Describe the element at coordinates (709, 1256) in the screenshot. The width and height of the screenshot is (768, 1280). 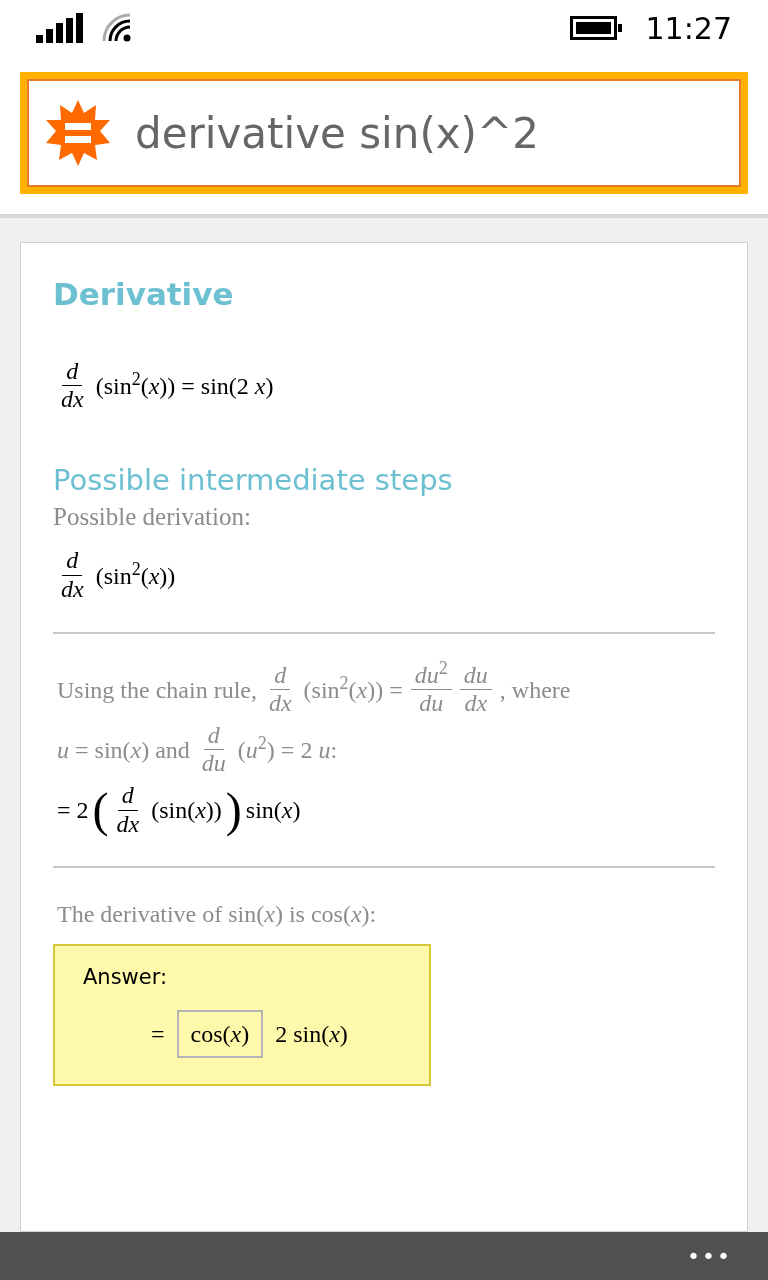
I see `more-button: •••` at that location.